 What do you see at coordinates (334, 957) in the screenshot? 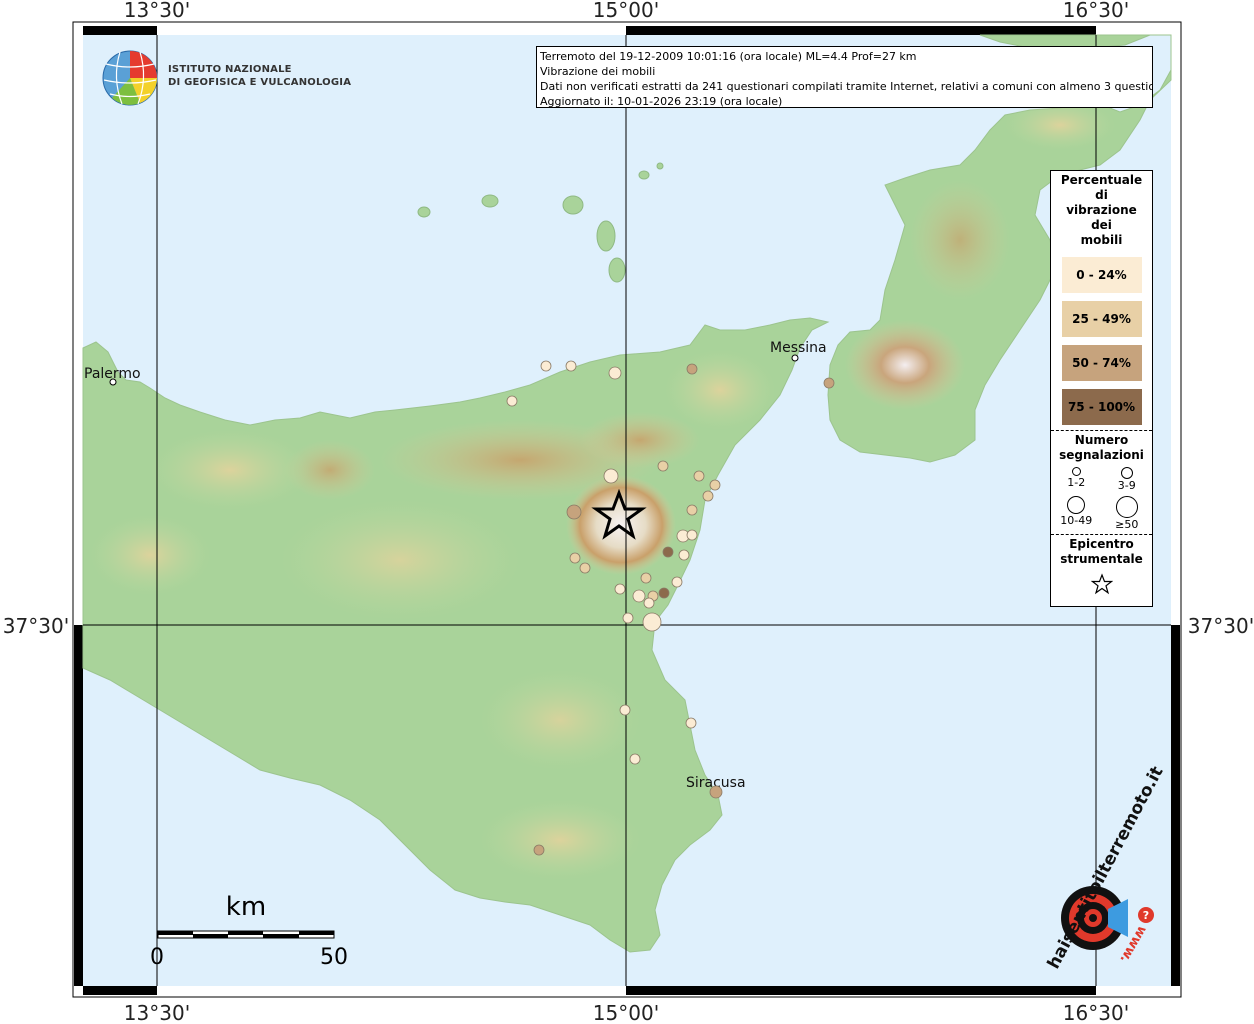
I see `scale-max: 50` at bounding box center [334, 957].